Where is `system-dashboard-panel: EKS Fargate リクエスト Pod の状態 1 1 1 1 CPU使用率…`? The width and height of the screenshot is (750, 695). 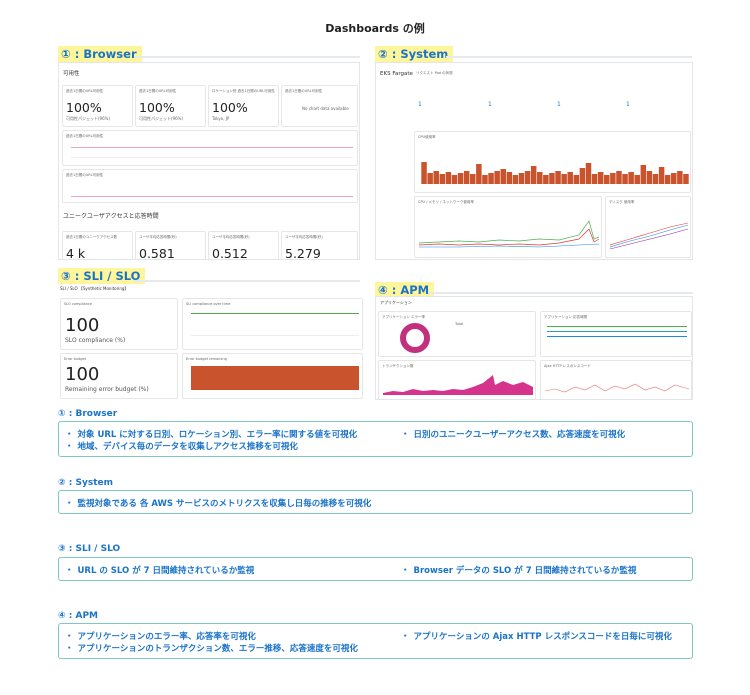
system-dashboard-panel: EKS Fargate リクエスト Pod の状態 1 1 1 1 CPU使用率… is located at coordinates (534, 161).